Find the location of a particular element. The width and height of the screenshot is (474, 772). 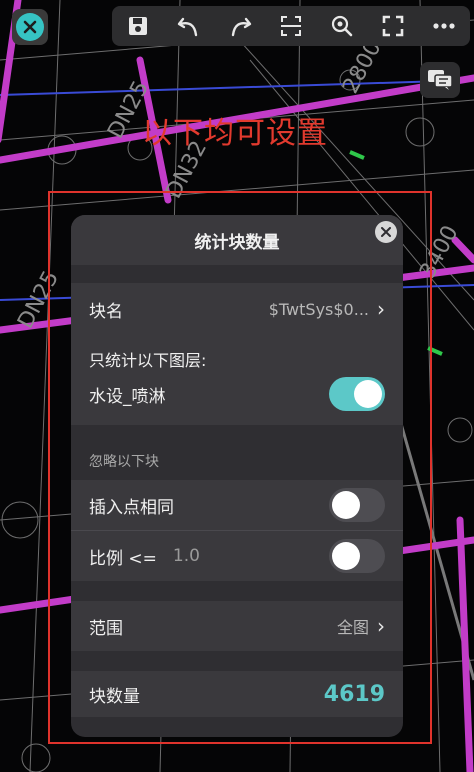

ratio-toggle is located at coordinates (357, 556).